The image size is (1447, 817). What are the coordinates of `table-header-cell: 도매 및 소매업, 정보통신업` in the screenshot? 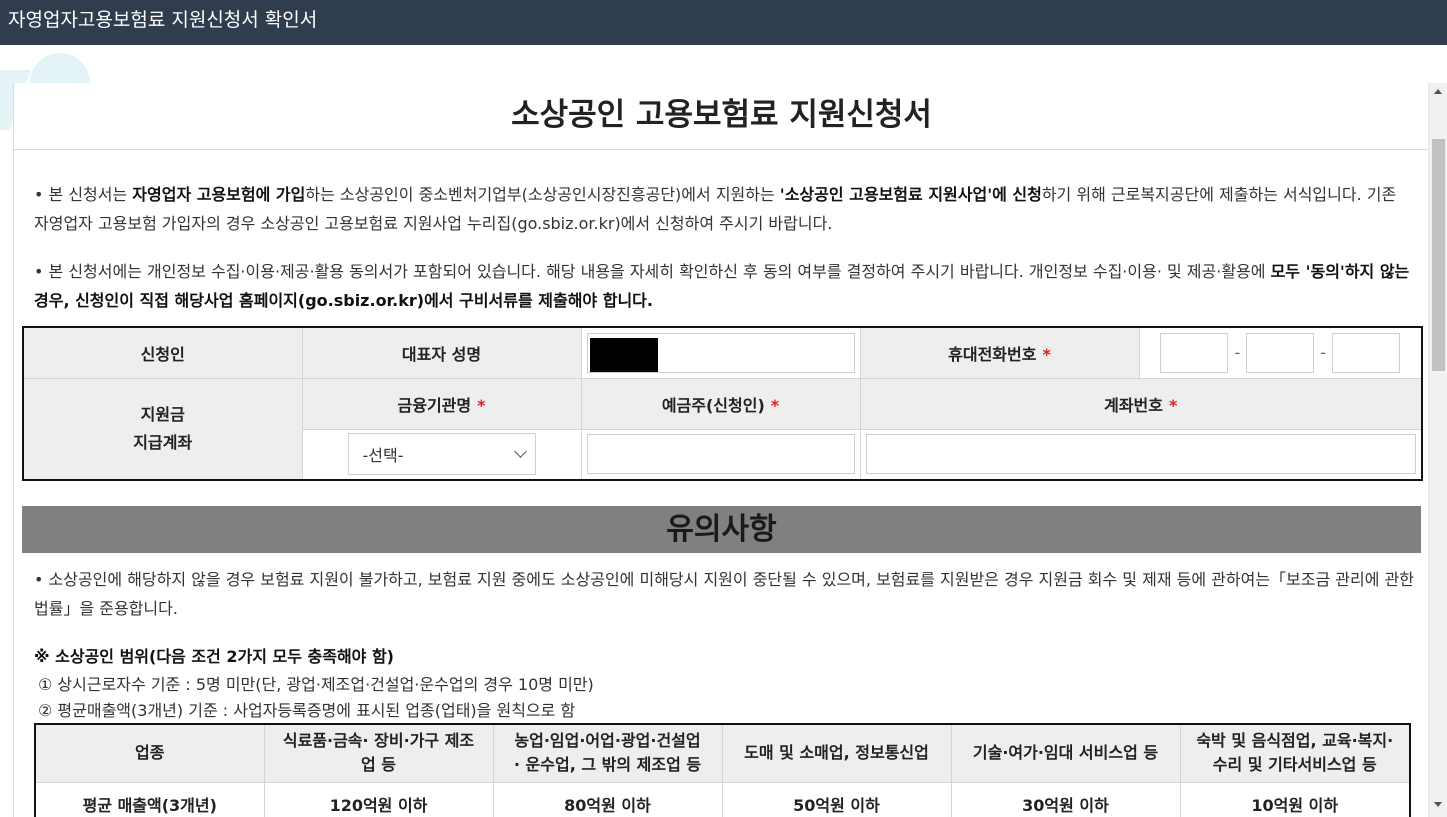 It's located at (836, 753).